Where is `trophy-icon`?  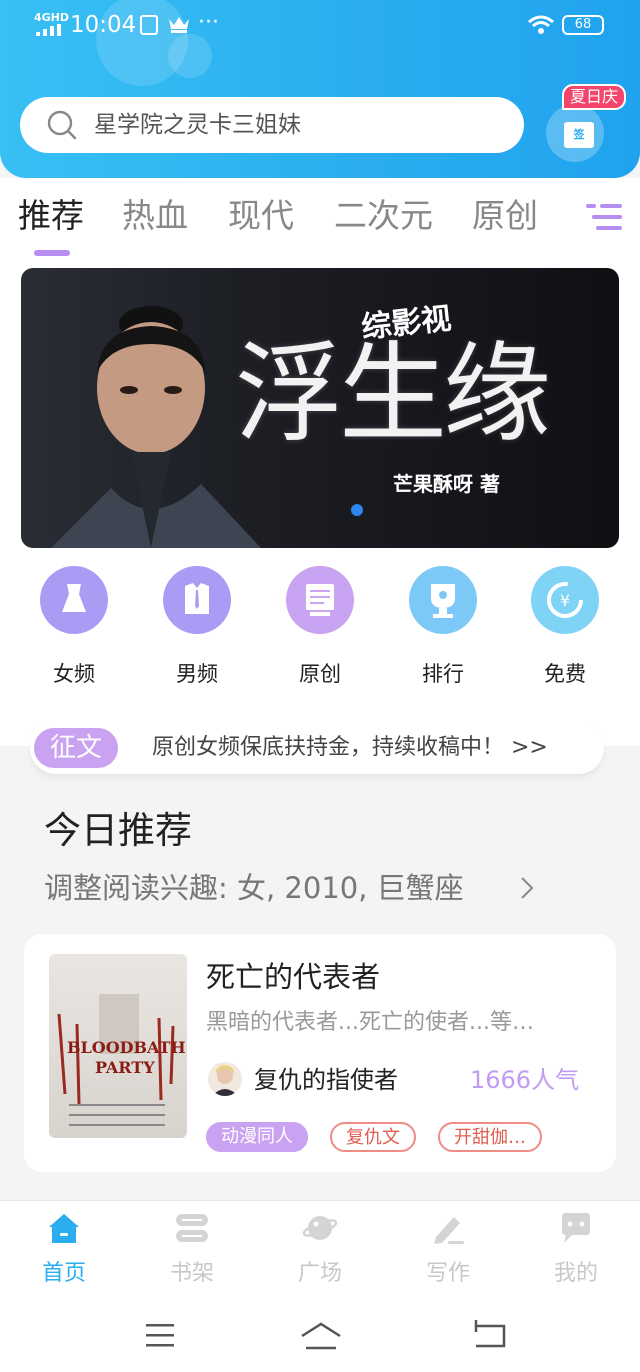 trophy-icon is located at coordinates (443, 600).